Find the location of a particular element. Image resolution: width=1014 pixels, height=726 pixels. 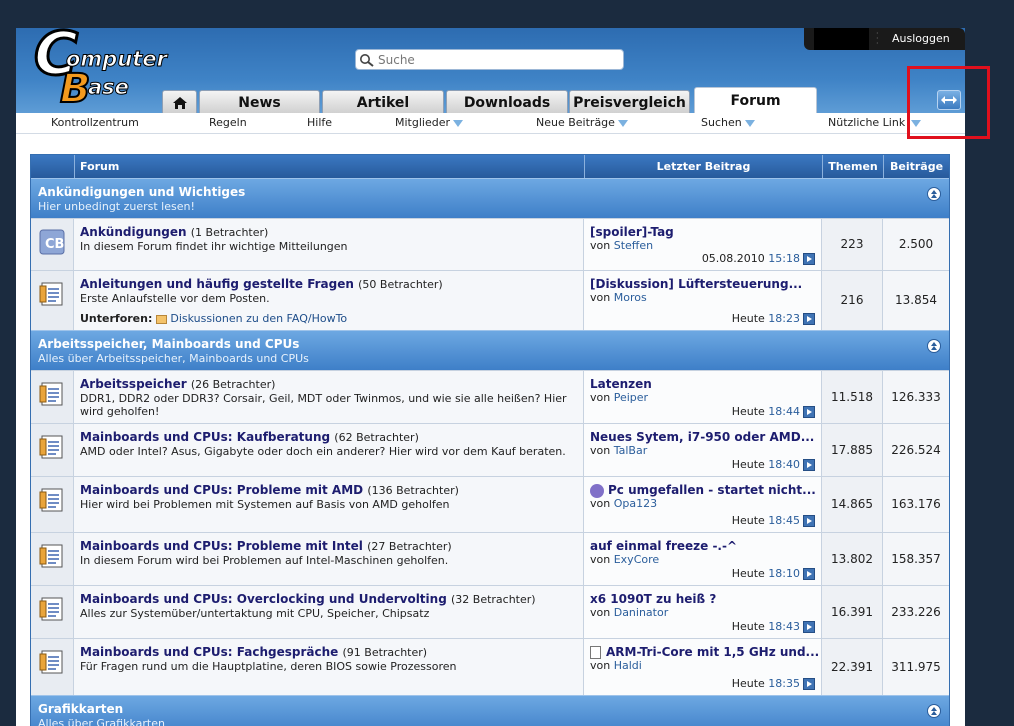

subforums: Unterforen: Diskussionen zu den FAQ/HowTo is located at coordinates (213, 318).